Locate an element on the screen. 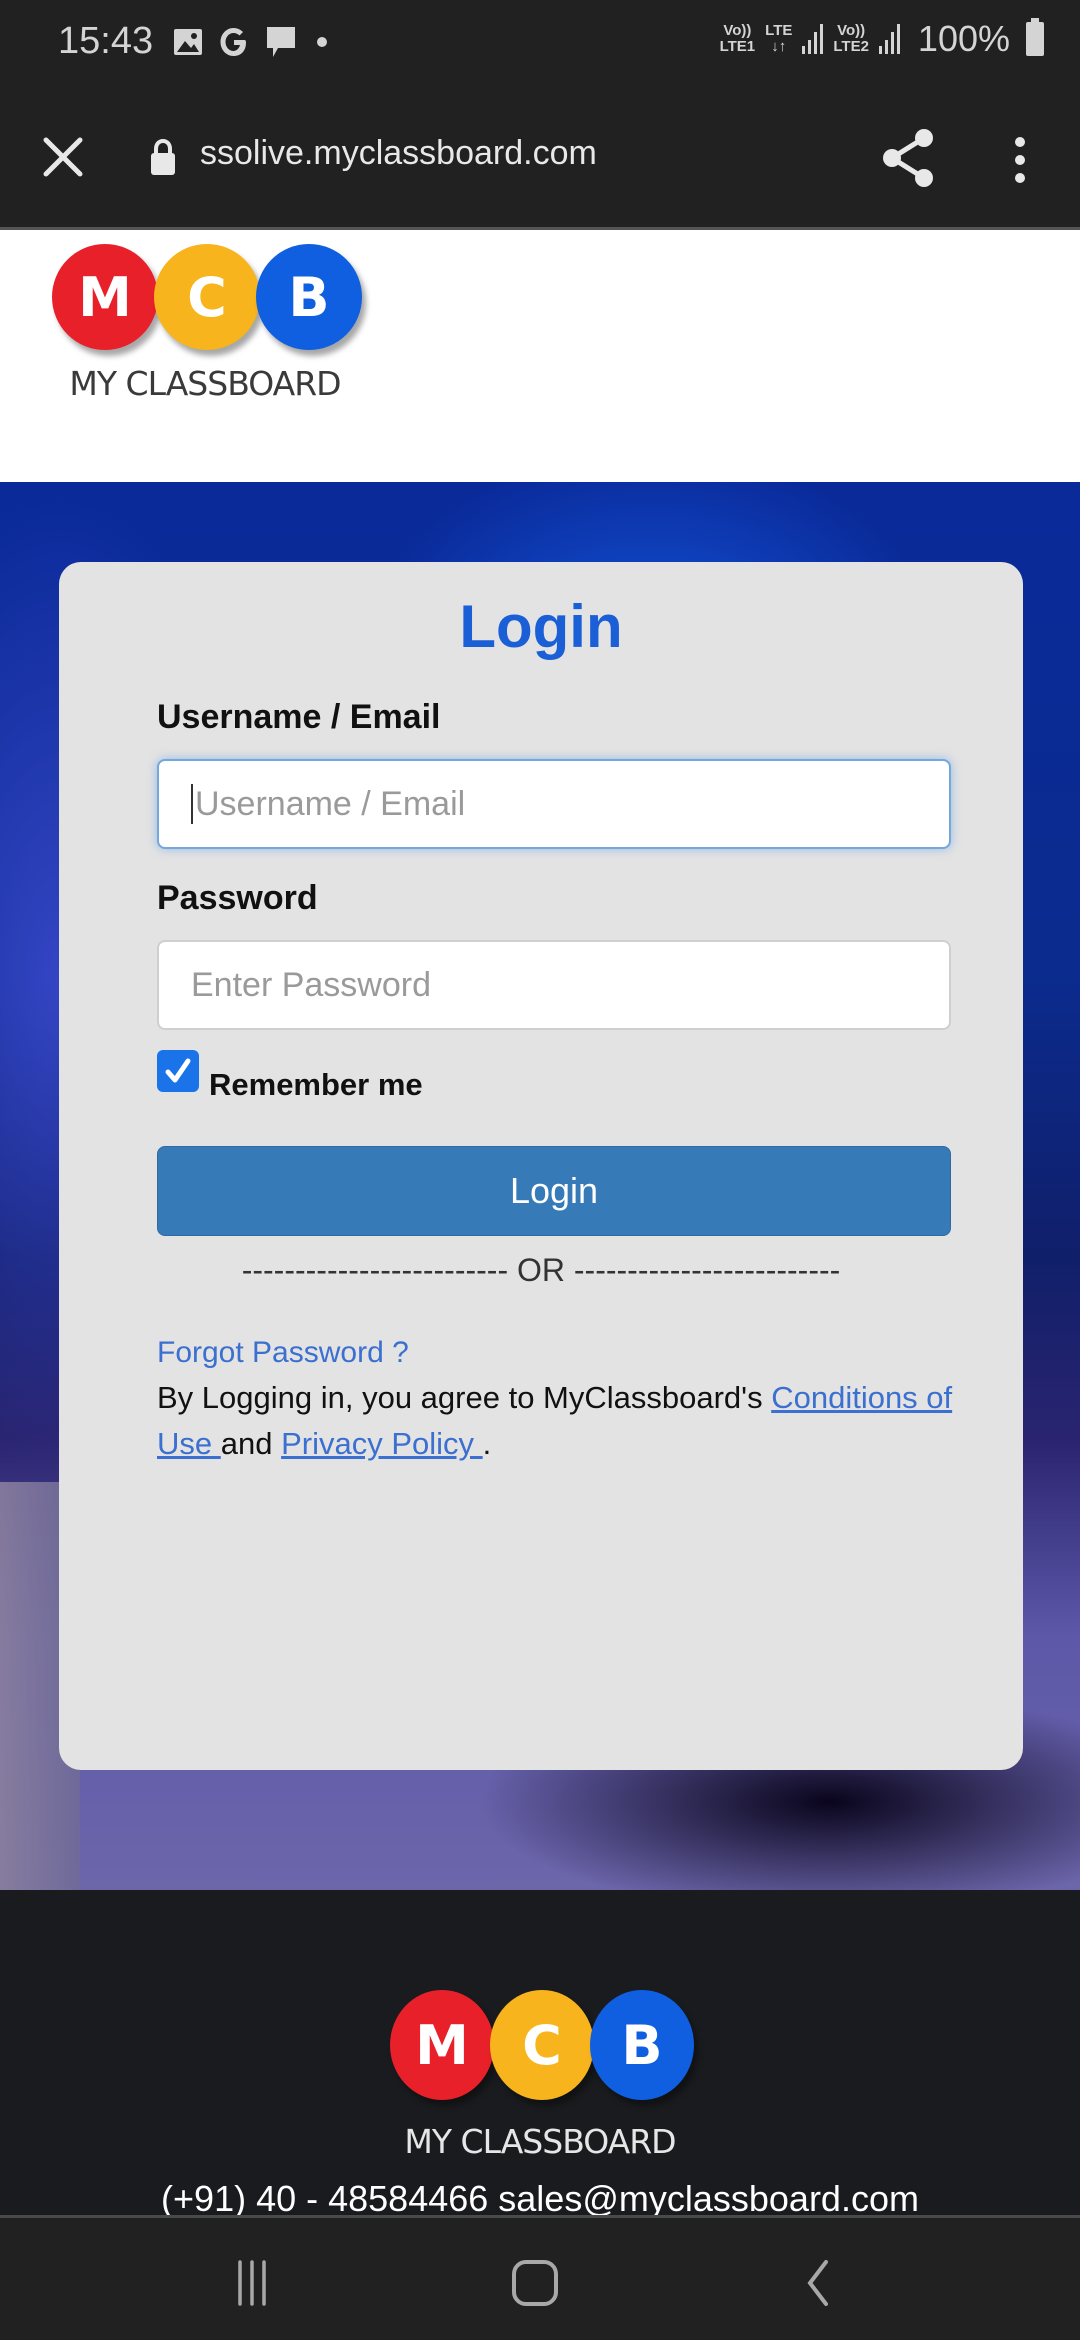 Image resolution: width=1080 pixels, height=2340 pixels. password-input: Enter Password is located at coordinates (554, 985).